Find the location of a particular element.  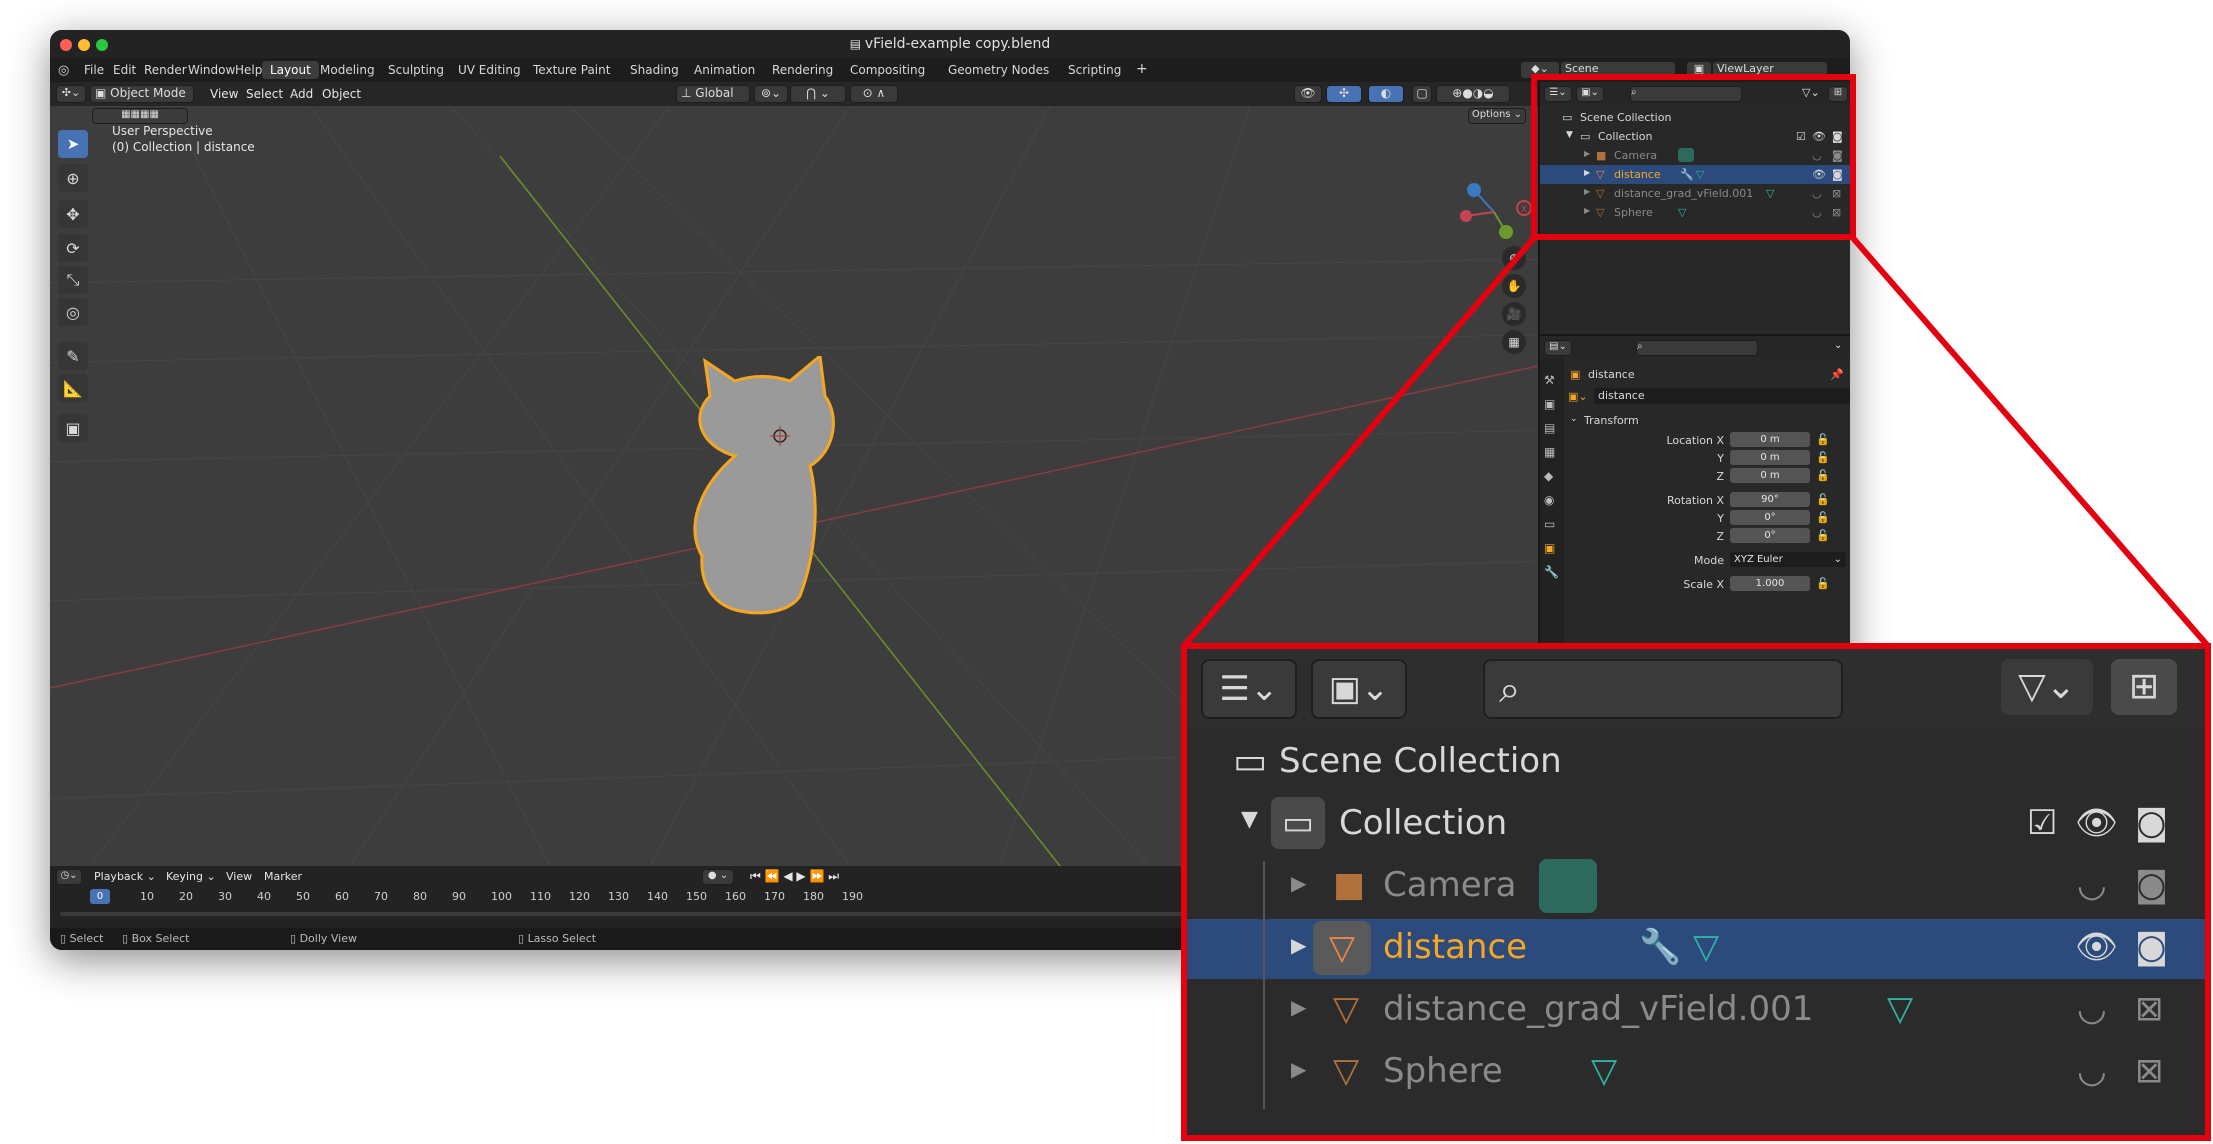

scale-x-field: 1.000 is located at coordinates (1770, 583).